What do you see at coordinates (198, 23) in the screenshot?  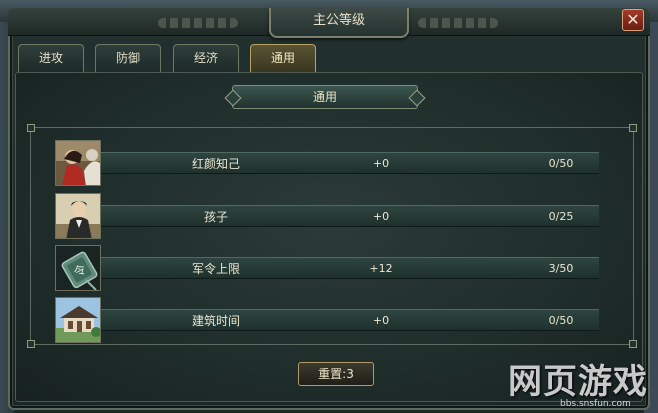 I see `title-ornament-left` at bounding box center [198, 23].